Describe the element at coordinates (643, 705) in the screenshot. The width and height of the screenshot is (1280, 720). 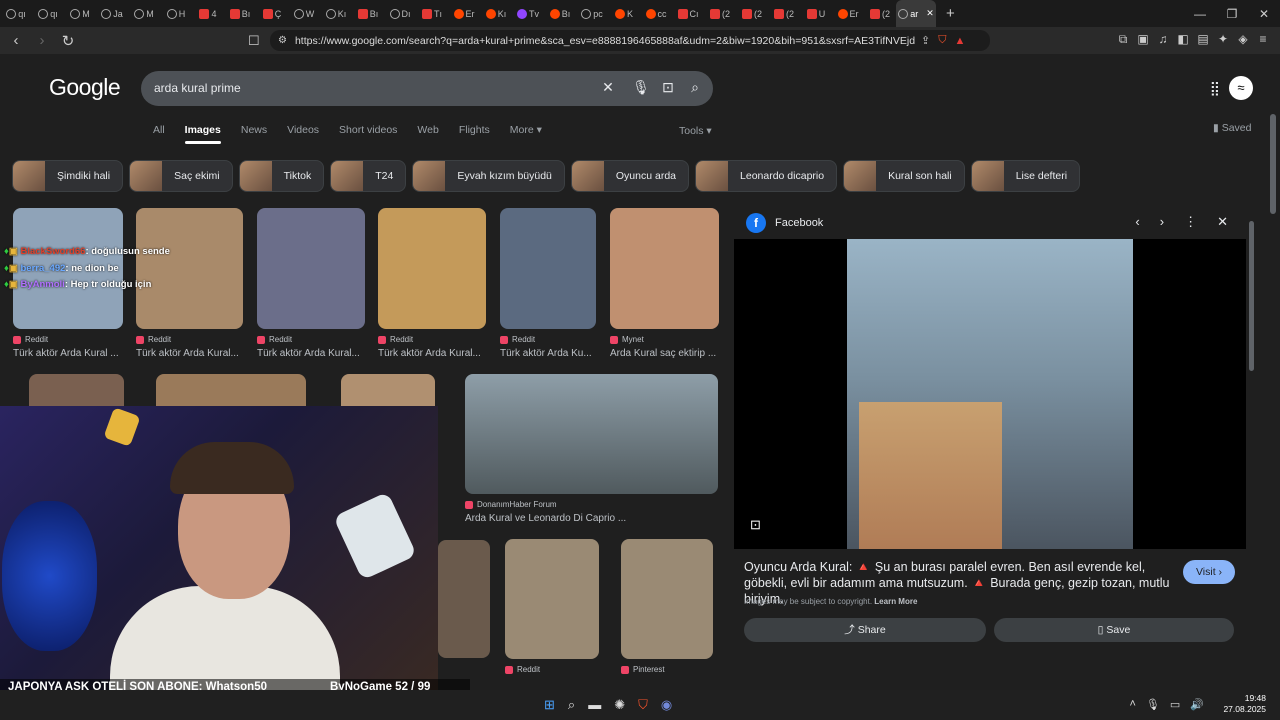
I see `brave-app-icon: ⛉` at that location.